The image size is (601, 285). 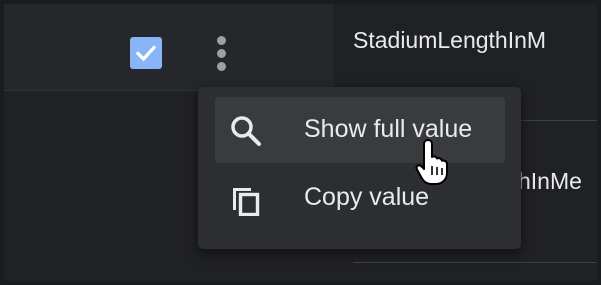 What do you see at coordinates (557, 181) in the screenshot?
I see `table-cell: hInMe` at bounding box center [557, 181].